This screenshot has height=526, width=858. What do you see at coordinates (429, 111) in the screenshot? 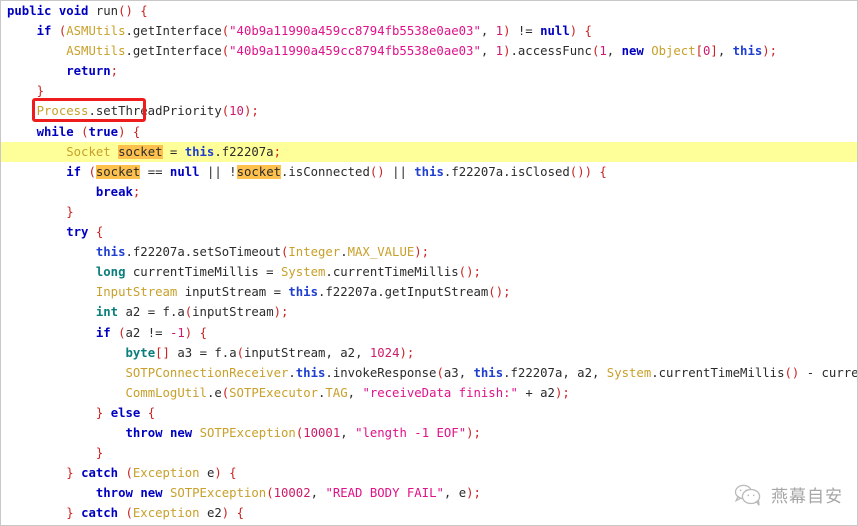
I see `code-line: Process.setThreadPriority(10);` at bounding box center [429, 111].